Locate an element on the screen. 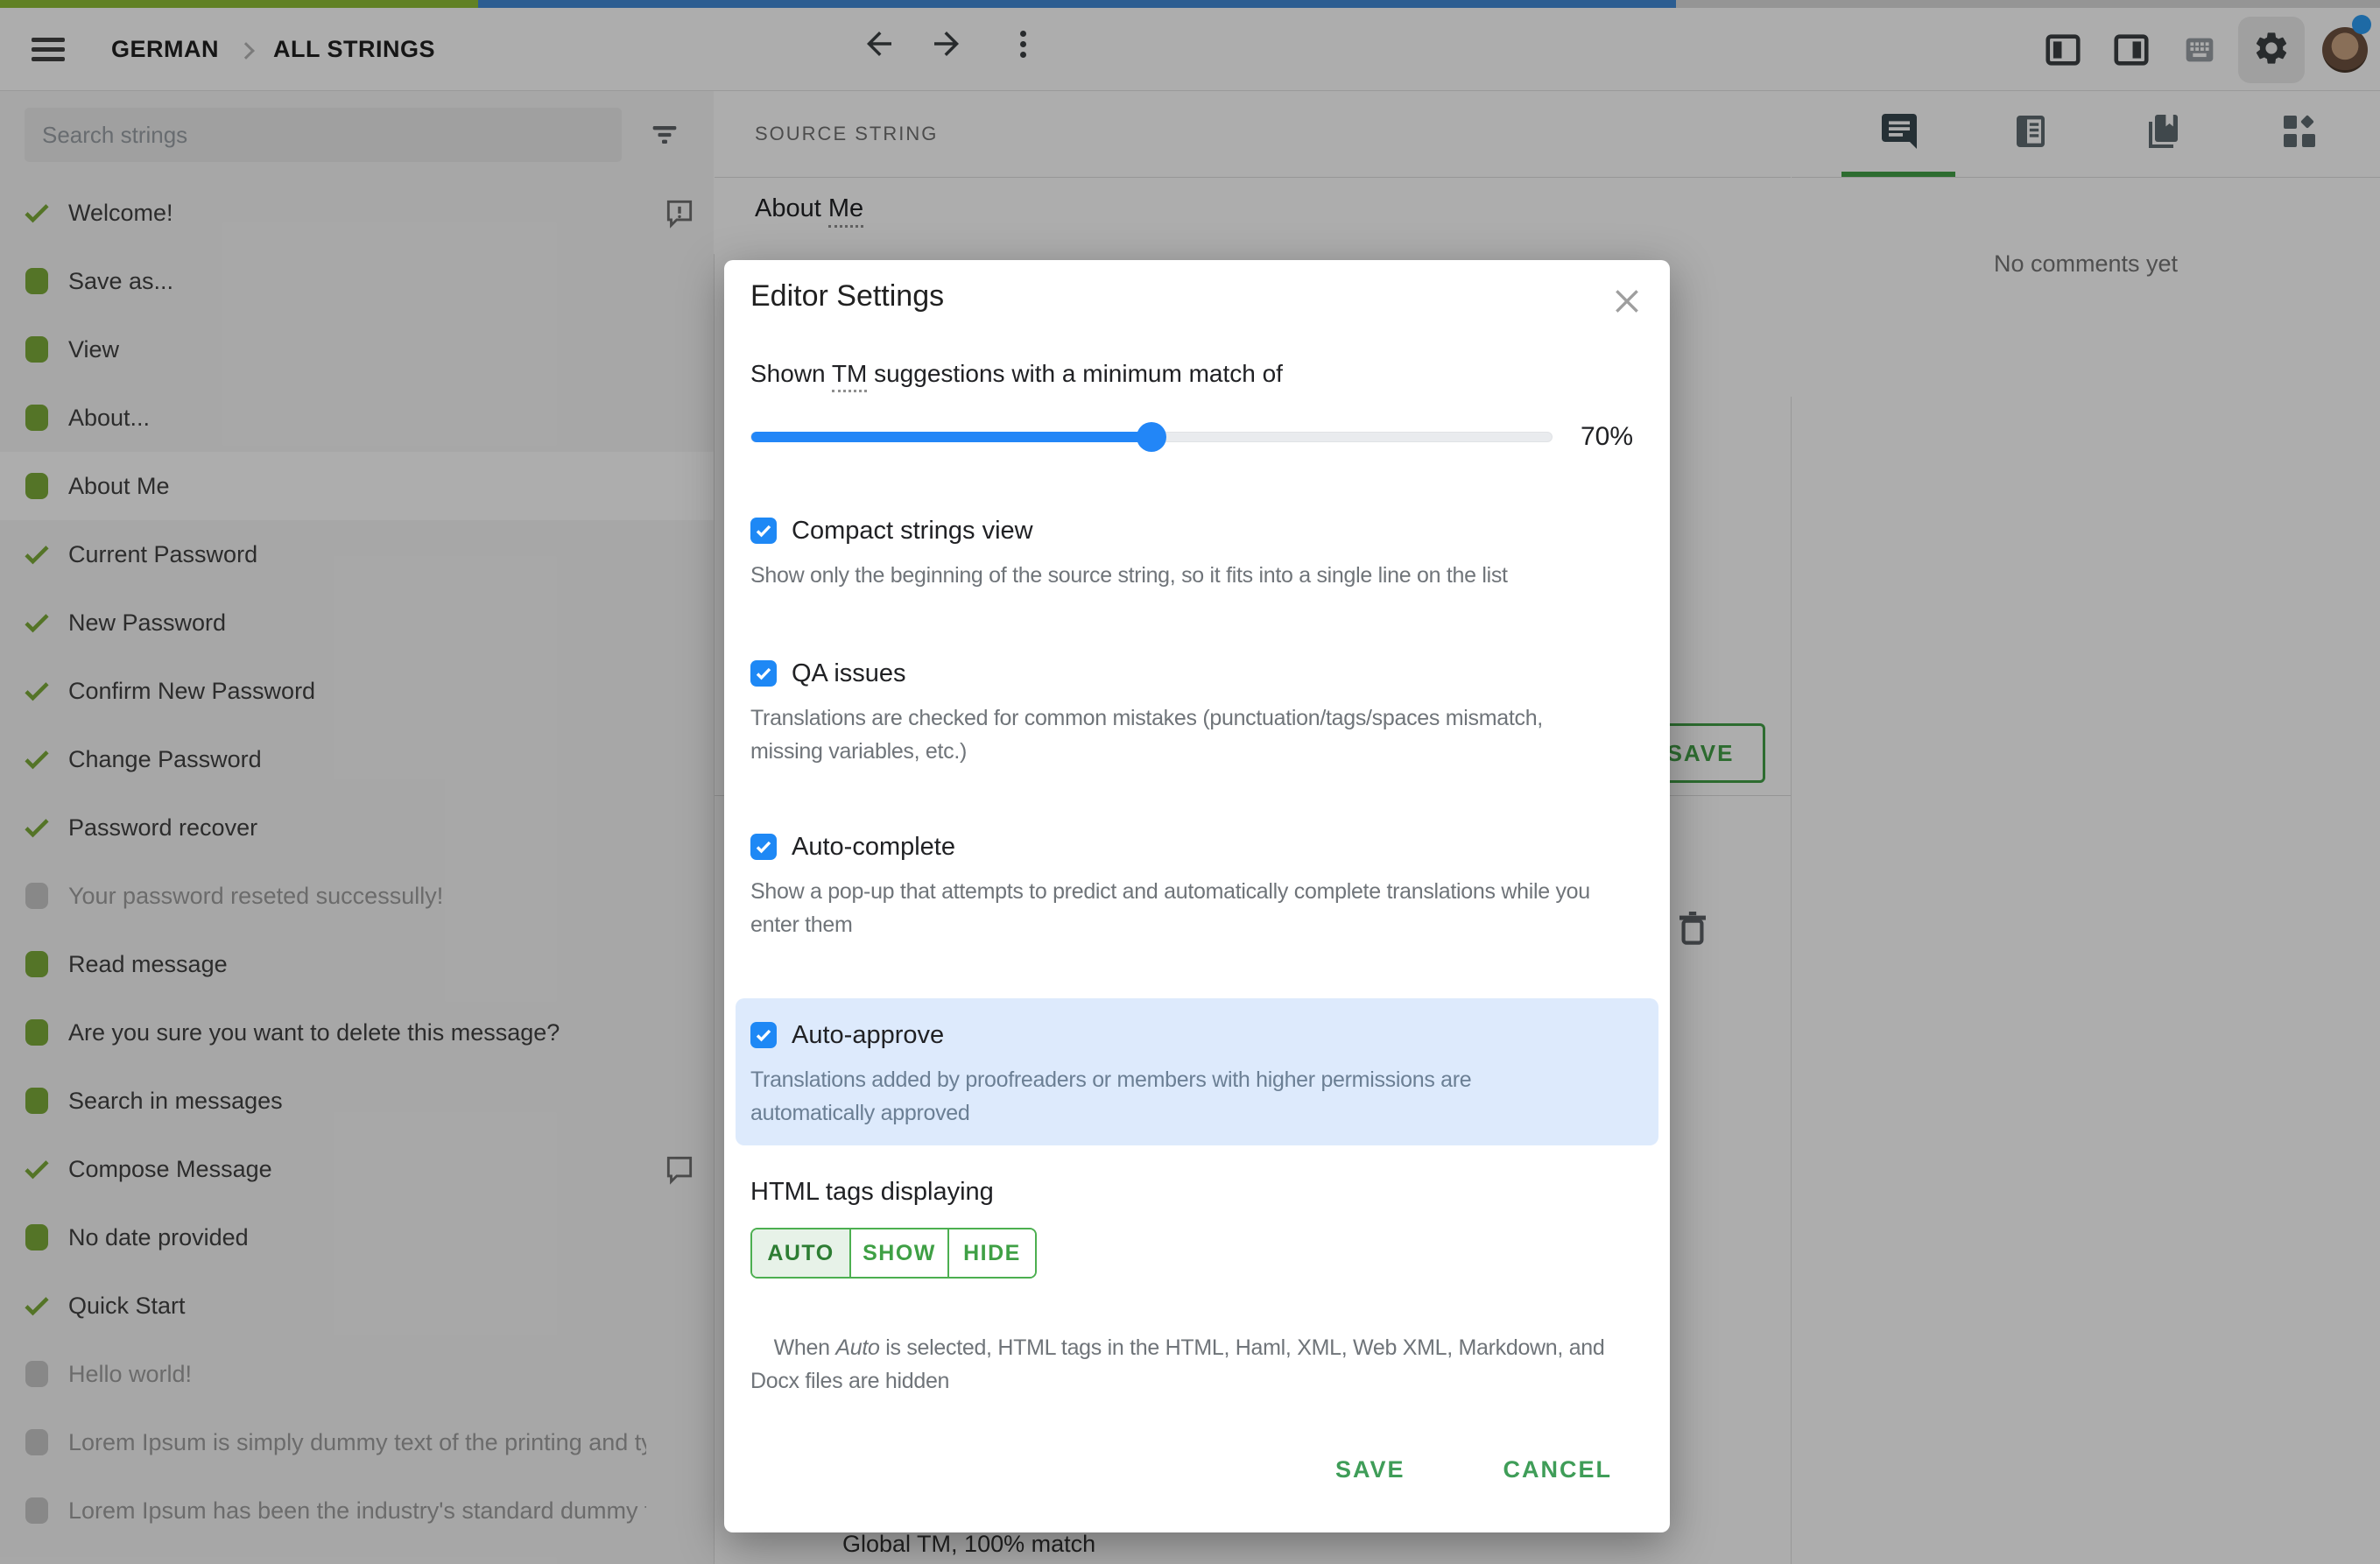 The width and height of the screenshot is (2380, 1564). option-label: Auto-approve is located at coordinates (868, 1035).